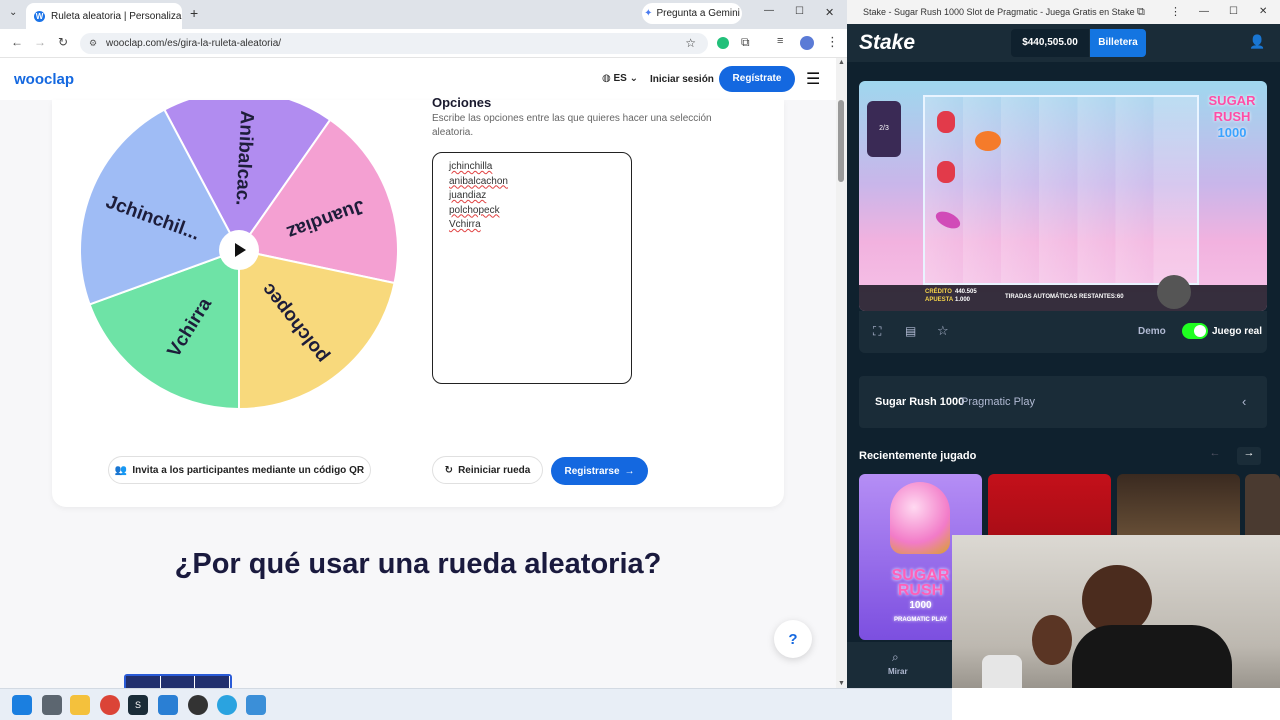  I want to click on tab-title: Ruleta aleatoria | Personaliza y, so click(116, 16).